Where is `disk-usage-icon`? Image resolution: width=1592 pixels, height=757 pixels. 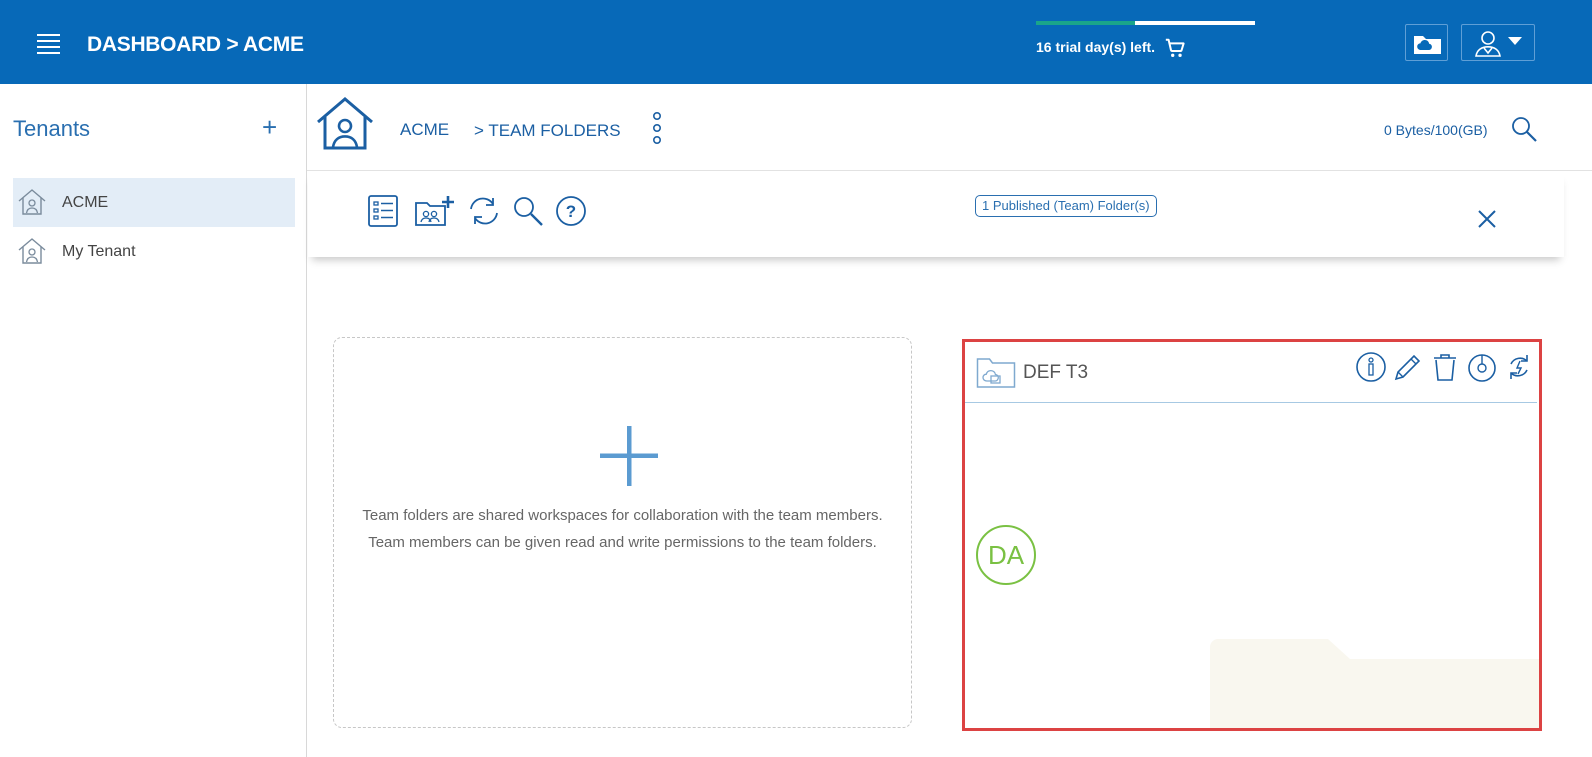 disk-usage-icon is located at coordinates (1482, 367).